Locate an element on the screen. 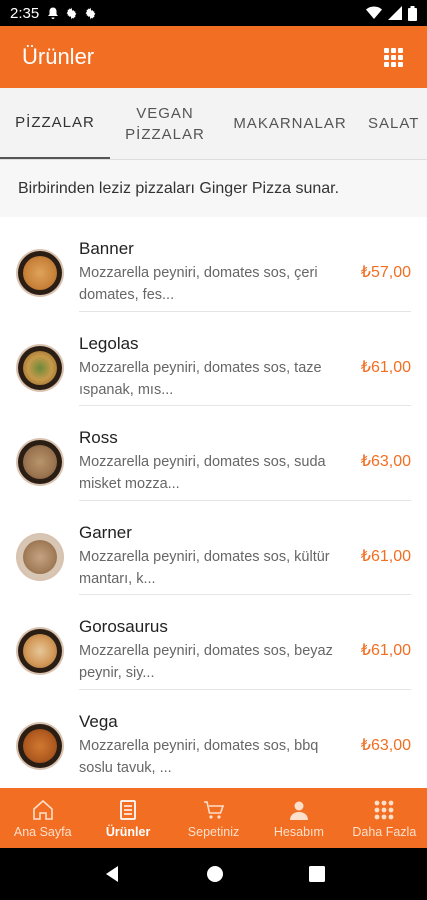  product-name: Vega is located at coordinates (98, 721).